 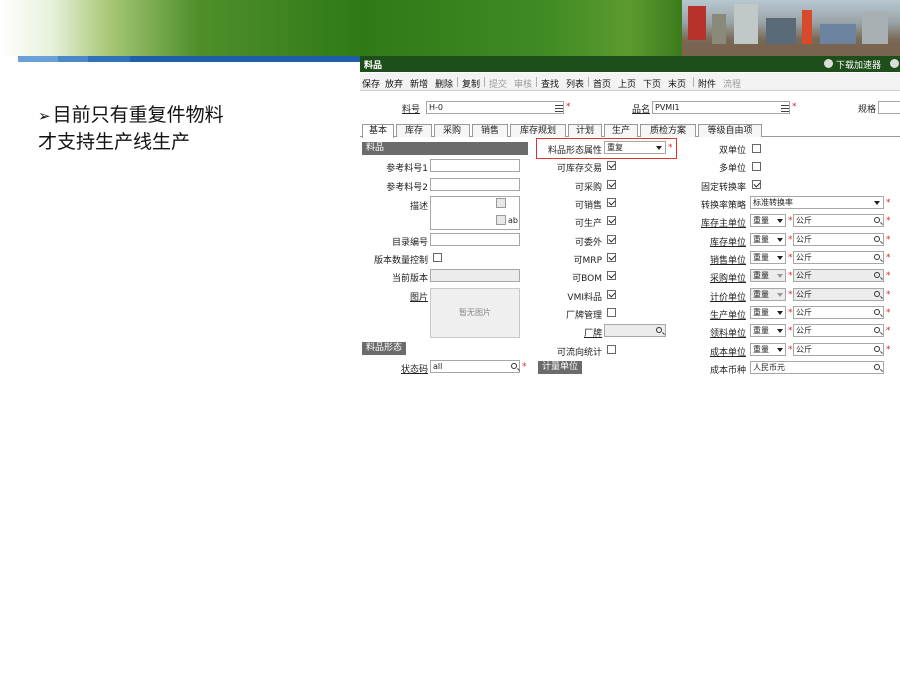 I want to click on bom-checkbox, so click(x=611, y=275).